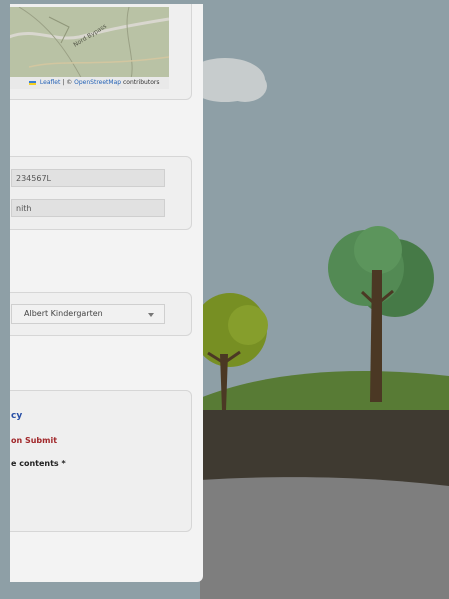  I want to click on attribution-contributors: contributors, so click(141, 82).